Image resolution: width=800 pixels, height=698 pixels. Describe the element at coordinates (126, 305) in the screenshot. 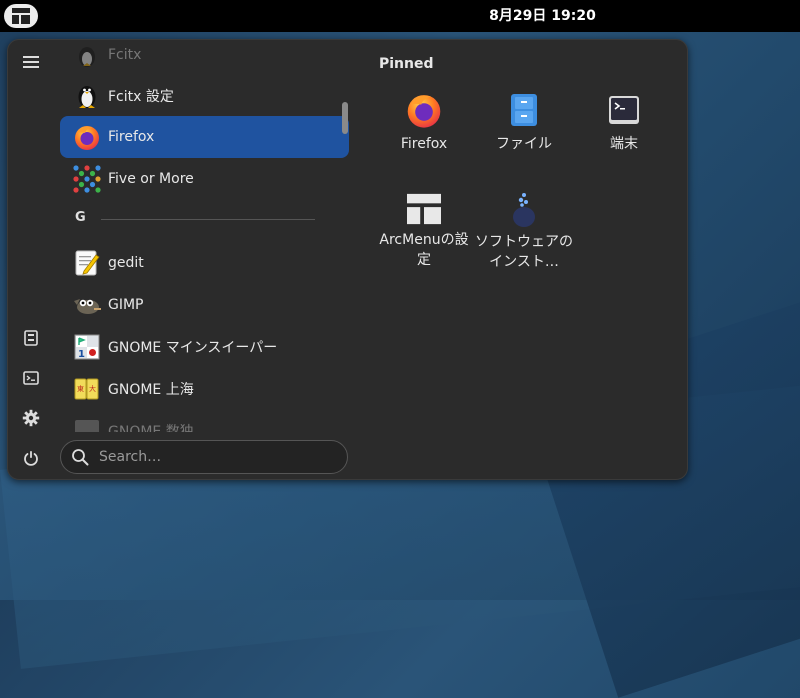

I see `app-label: GIMP` at that location.